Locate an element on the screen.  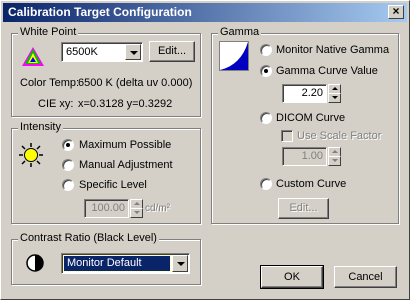
gamma-curve-icon is located at coordinates (234, 56).